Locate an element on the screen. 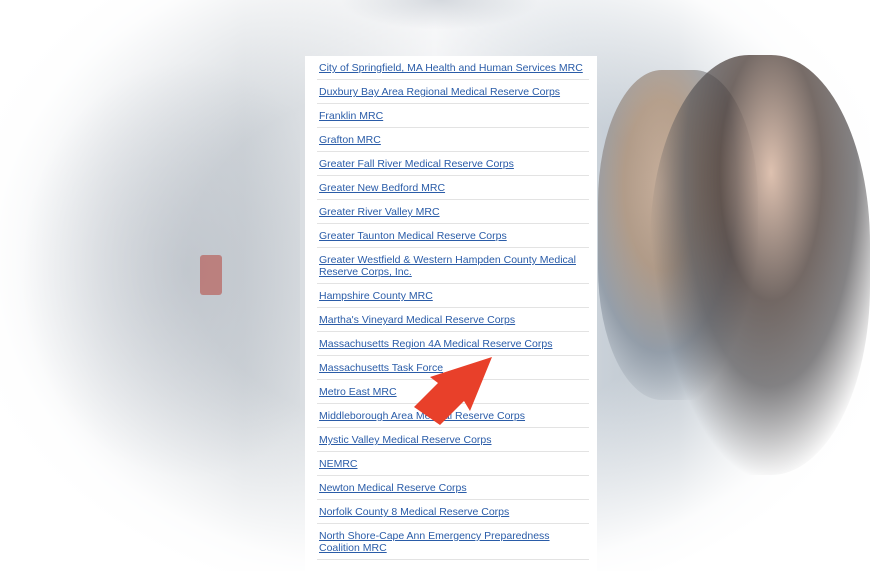 Image resolution: width=870 pixels, height=571 pixels. mrc-link: Martha's Vineyard Medical Reserve Corps is located at coordinates (417, 320).